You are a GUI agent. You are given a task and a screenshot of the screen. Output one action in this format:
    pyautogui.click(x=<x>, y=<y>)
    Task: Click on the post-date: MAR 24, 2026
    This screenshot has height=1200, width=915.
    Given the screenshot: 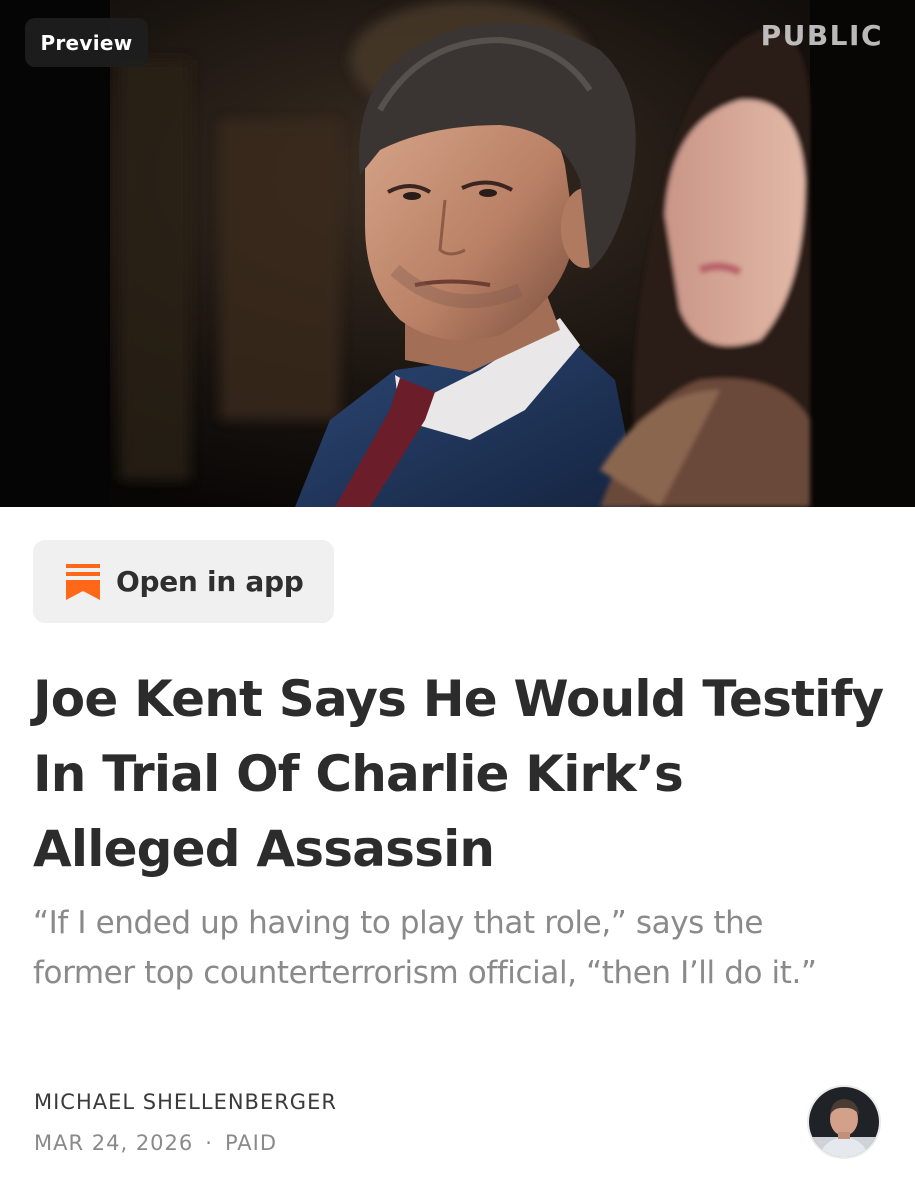 What is the action you would take?
    pyautogui.click(x=114, y=1143)
    